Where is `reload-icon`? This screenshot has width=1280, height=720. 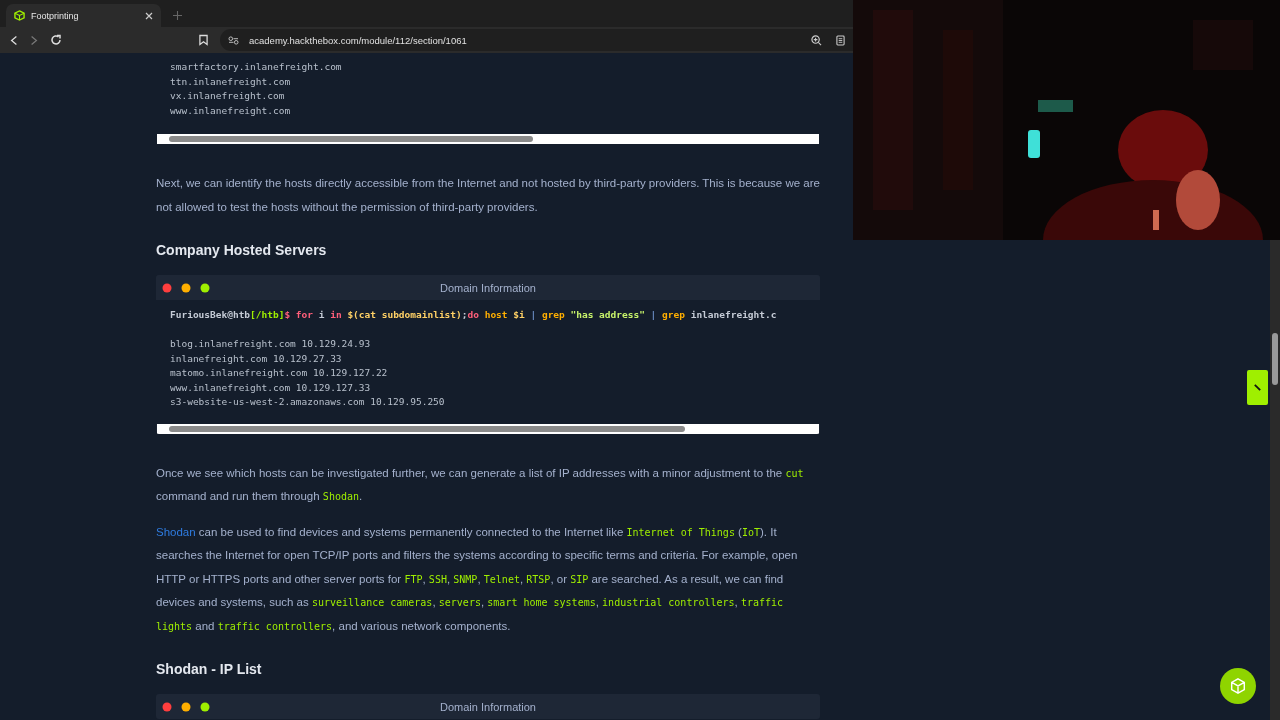 reload-icon is located at coordinates (56, 40).